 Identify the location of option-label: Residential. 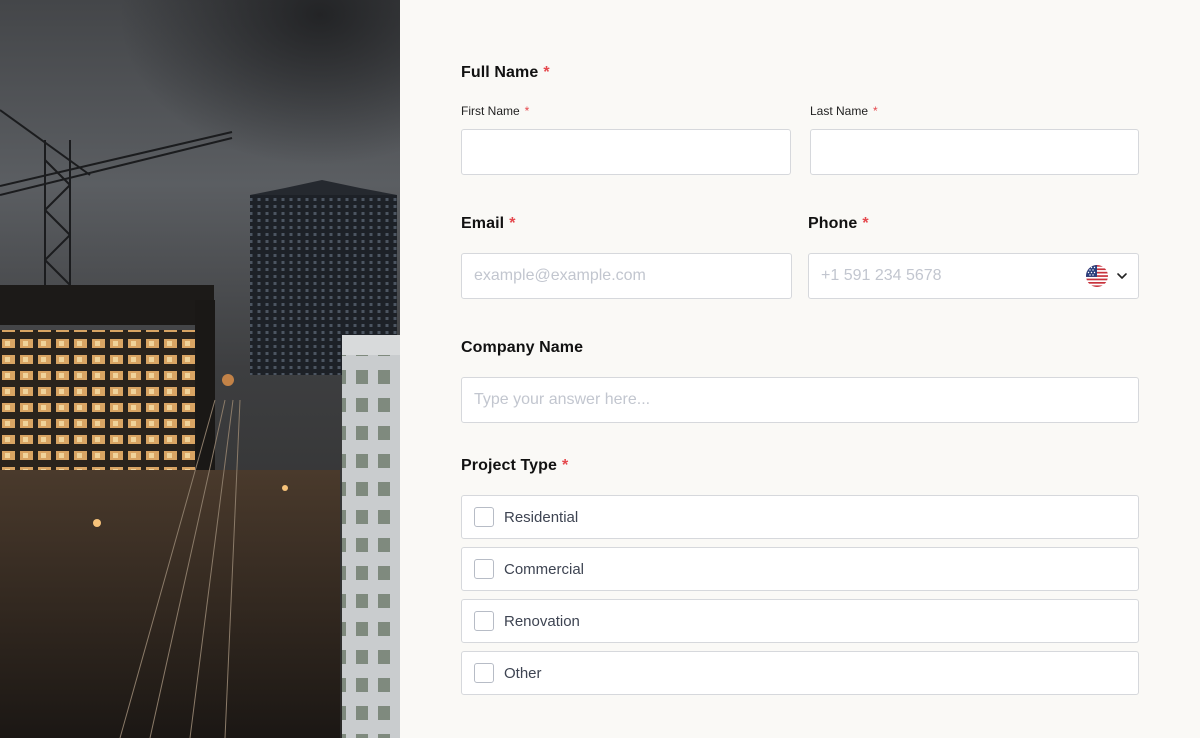
(541, 517).